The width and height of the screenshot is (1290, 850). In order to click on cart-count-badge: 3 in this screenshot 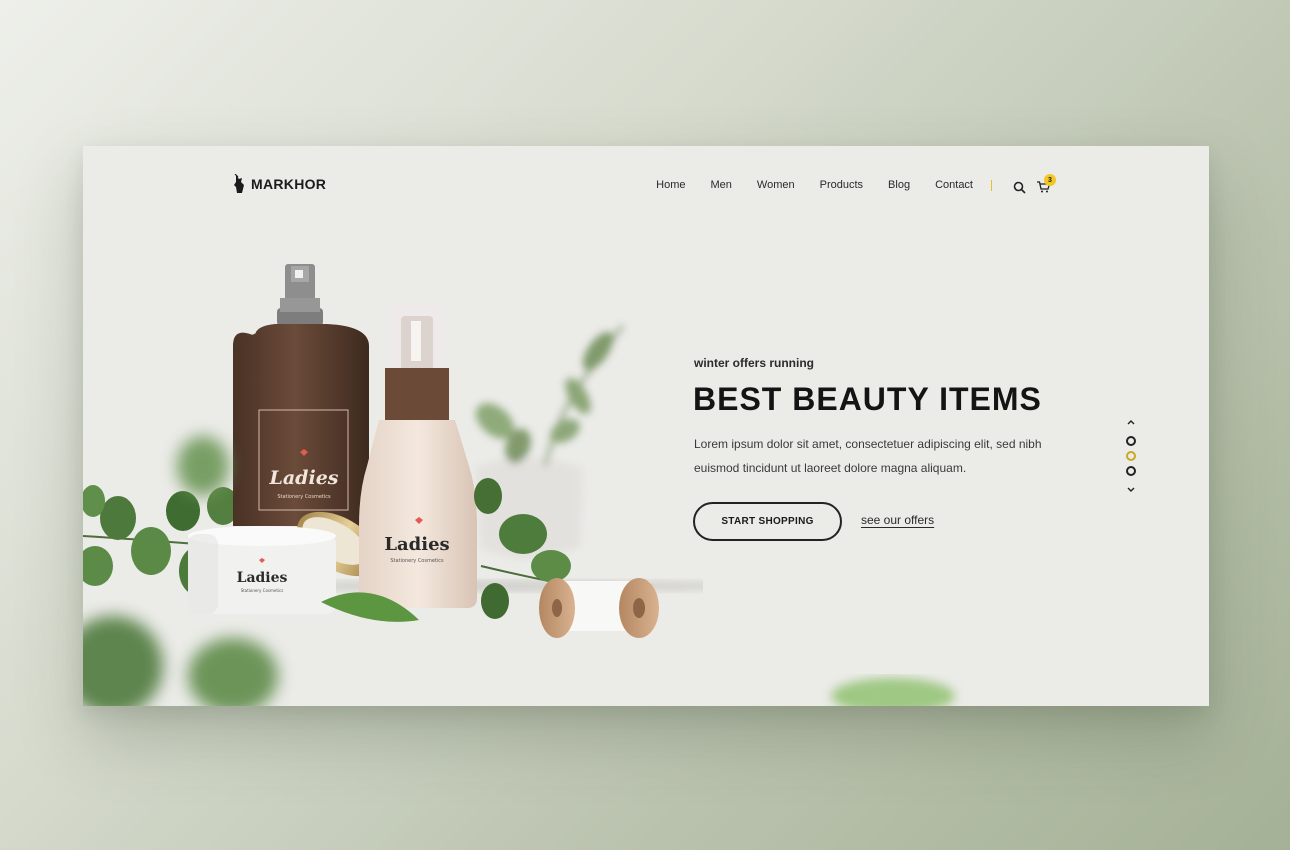, I will do `click(1050, 180)`.